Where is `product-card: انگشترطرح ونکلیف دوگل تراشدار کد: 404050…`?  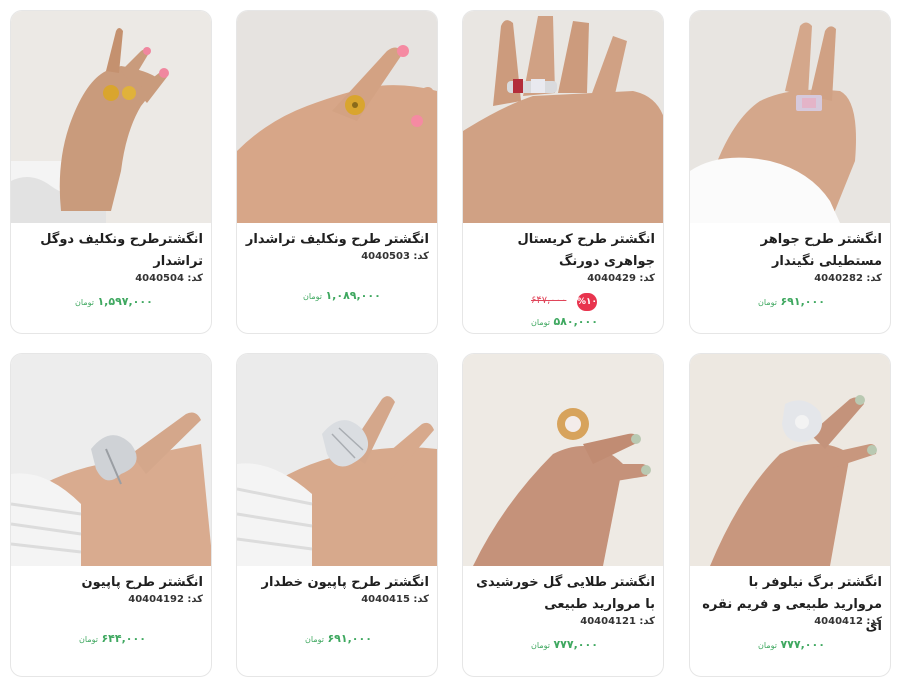 product-card: انگشترطرح ونکلیف دوگل تراشدار کد: 404050… is located at coordinates (111, 172).